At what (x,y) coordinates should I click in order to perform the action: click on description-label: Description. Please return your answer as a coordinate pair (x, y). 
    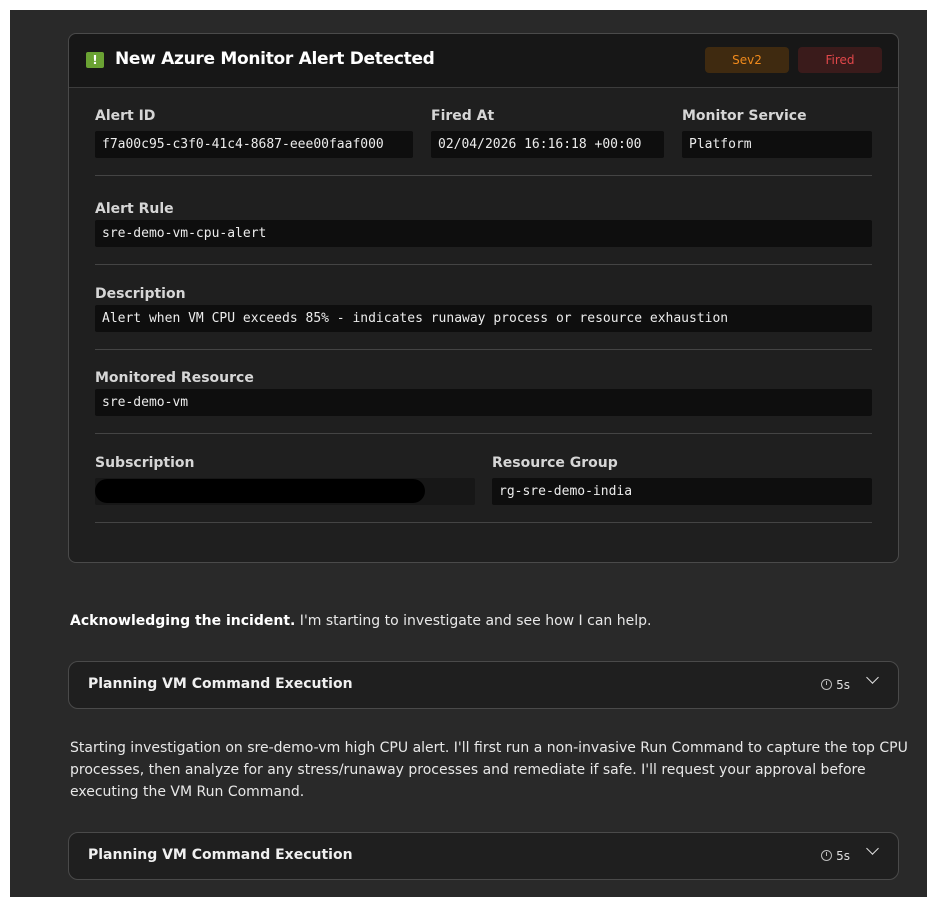
    Looking at the image, I should click on (140, 294).